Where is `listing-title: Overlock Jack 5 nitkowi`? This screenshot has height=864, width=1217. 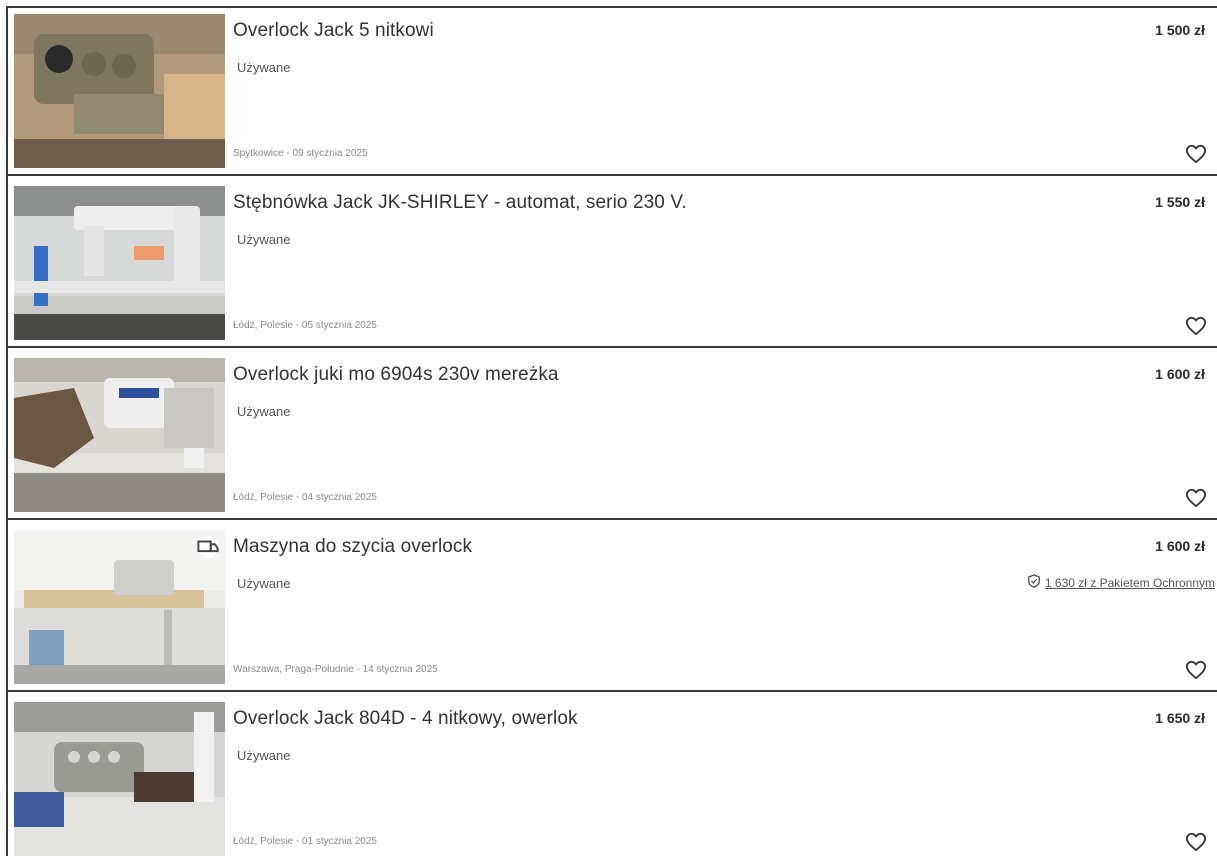
listing-title: Overlock Jack 5 nitkowi is located at coordinates (333, 31).